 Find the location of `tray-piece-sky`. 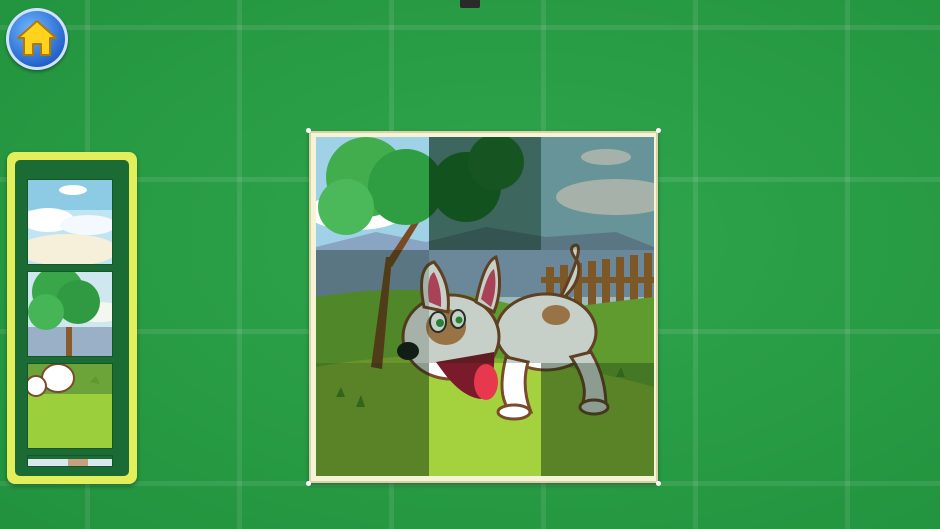

tray-piece-sky is located at coordinates (70, 222).